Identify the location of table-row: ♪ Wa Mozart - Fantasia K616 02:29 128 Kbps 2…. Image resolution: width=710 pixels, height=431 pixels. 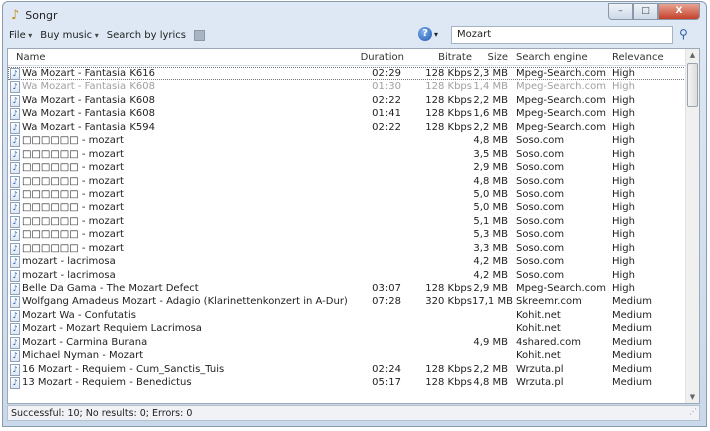
(347, 74).